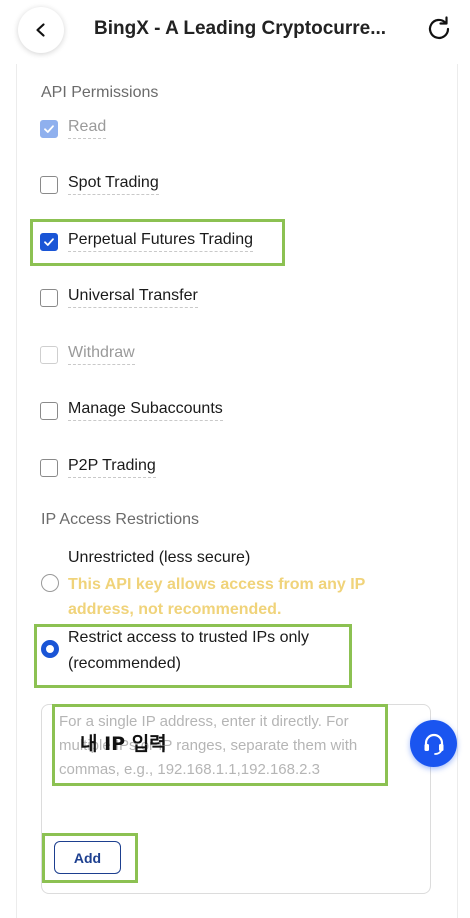  Describe the element at coordinates (49, 297) in the screenshot. I see `universal-transfer-checkbox` at that location.